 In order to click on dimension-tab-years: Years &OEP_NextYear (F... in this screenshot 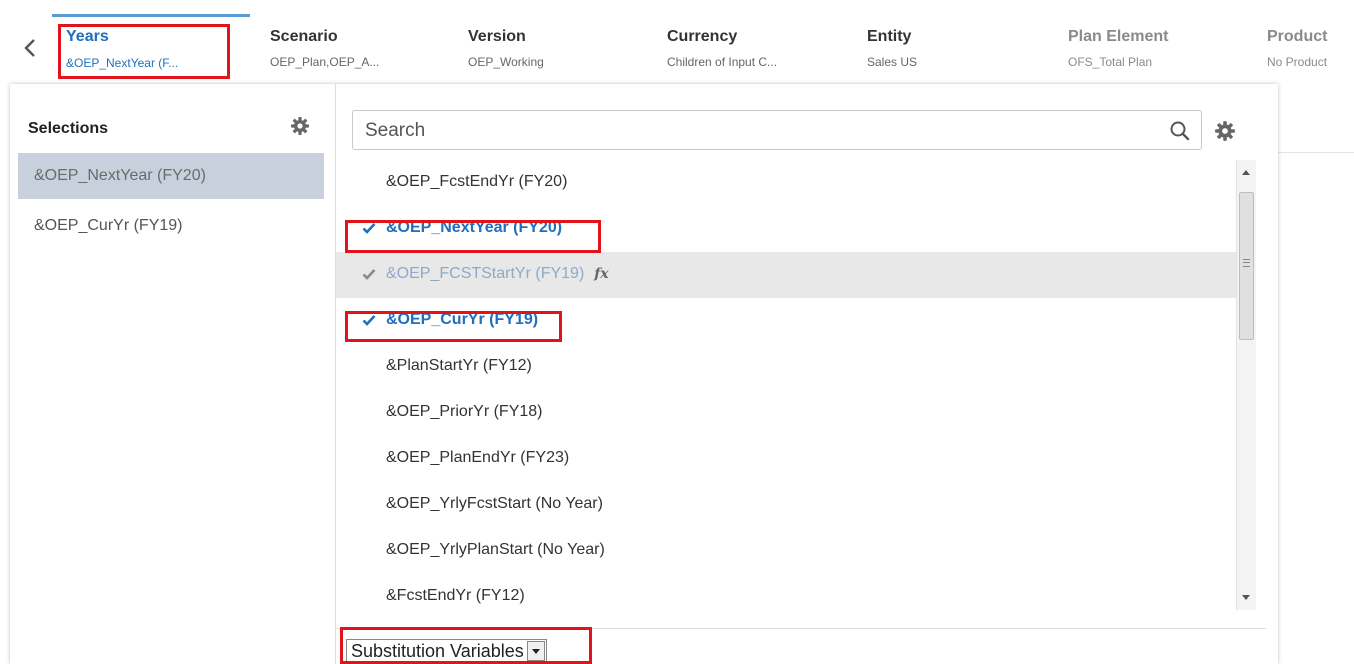, I will do `click(151, 47)`.